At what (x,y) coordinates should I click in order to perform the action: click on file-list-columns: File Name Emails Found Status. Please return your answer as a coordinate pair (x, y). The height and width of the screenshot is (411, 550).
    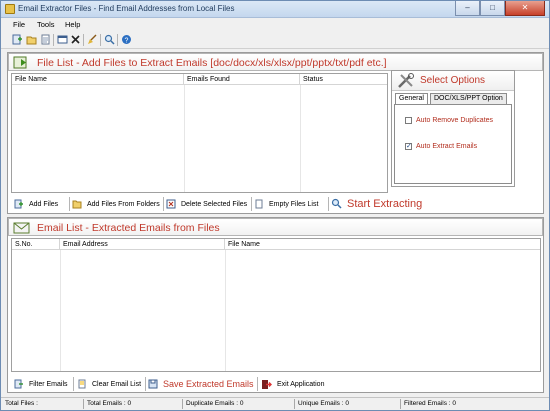
    Looking at the image, I should click on (199, 79).